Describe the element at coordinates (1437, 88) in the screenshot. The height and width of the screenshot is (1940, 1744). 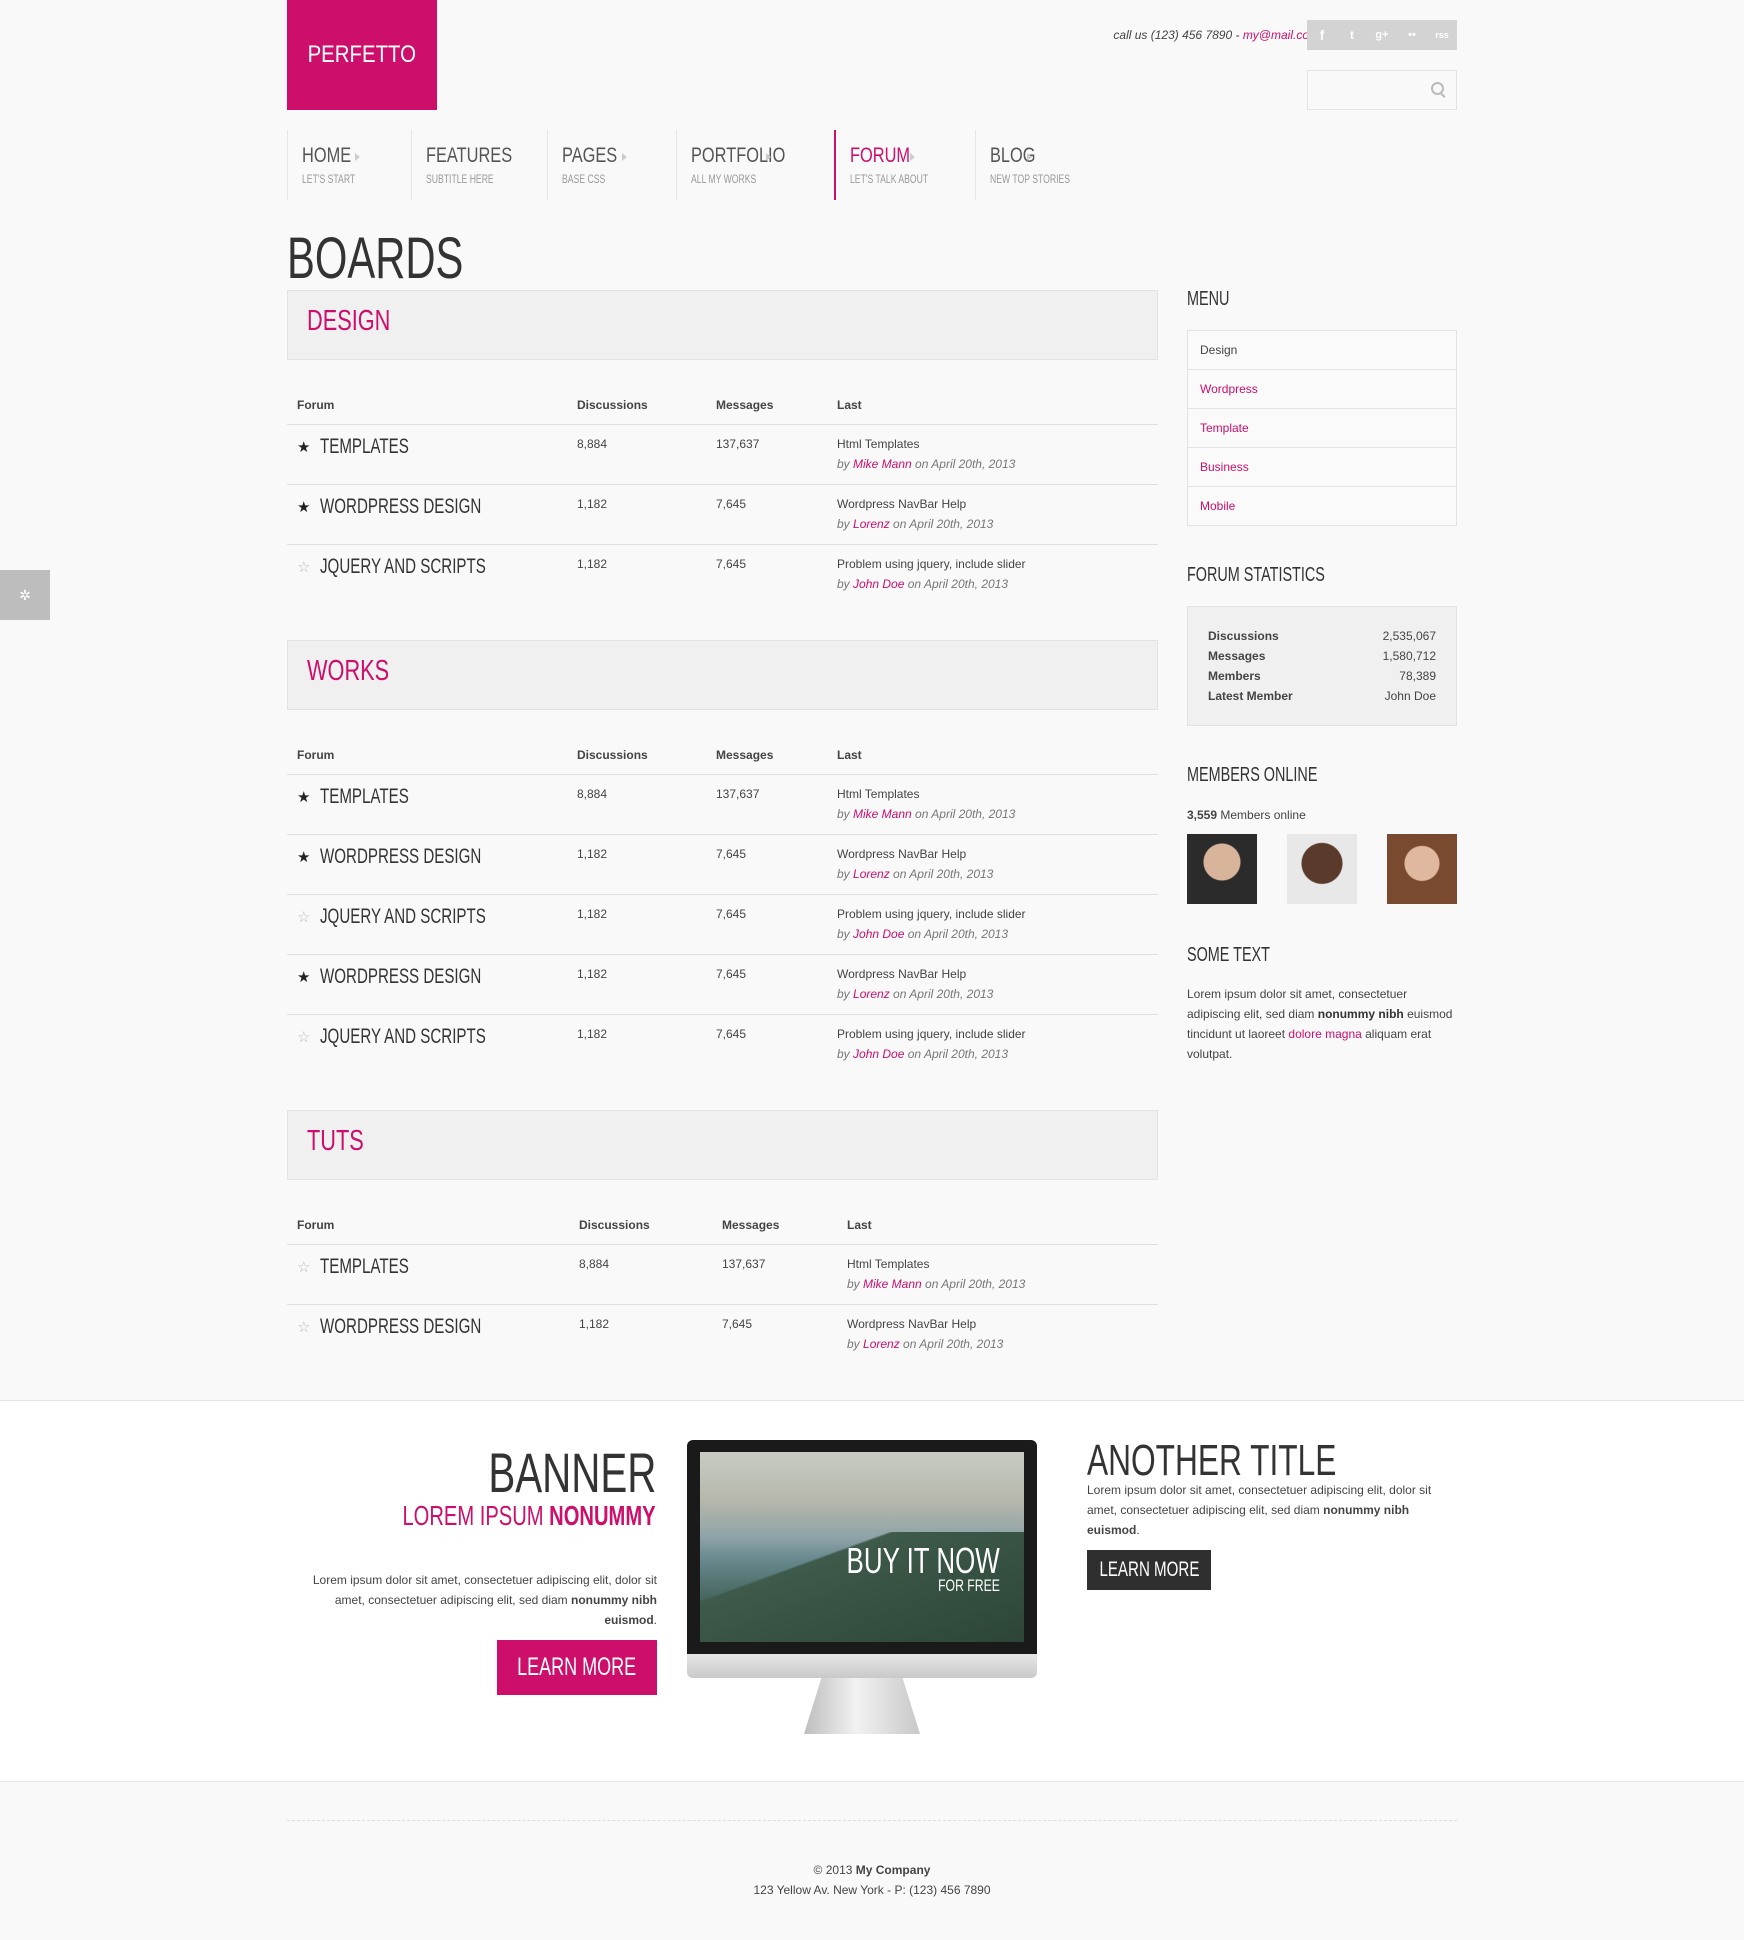
I see `search-icon` at that location.